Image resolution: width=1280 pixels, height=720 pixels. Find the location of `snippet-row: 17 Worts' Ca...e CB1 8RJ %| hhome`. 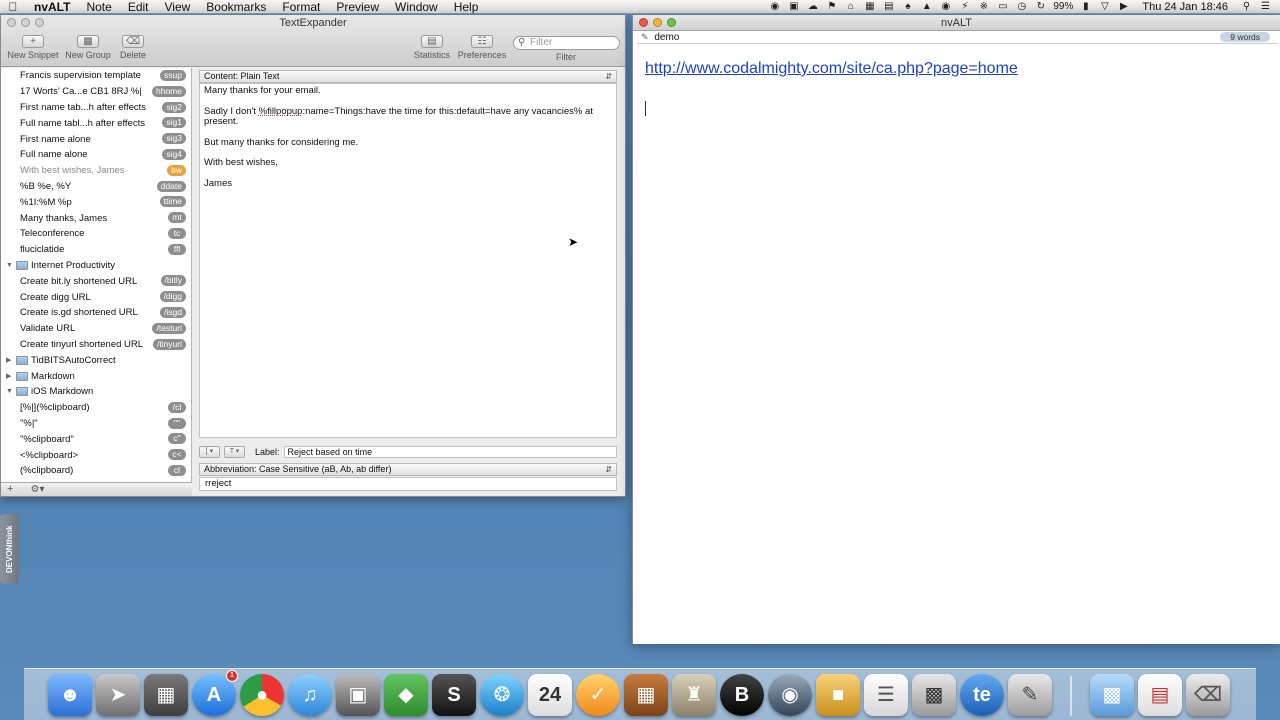

snippet-row: 17 Worts' Ca...e CB1 8RJ %| hhome is located at coordinates (96, 92).